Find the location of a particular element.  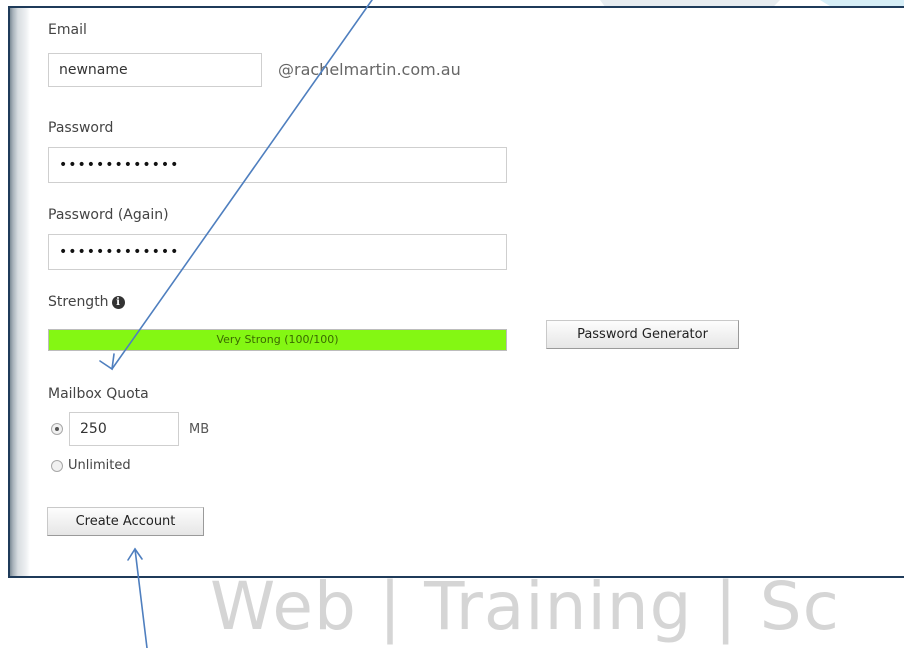

mailbox-quota-label: Mailbox Quota is located at coordinates (98, 394).